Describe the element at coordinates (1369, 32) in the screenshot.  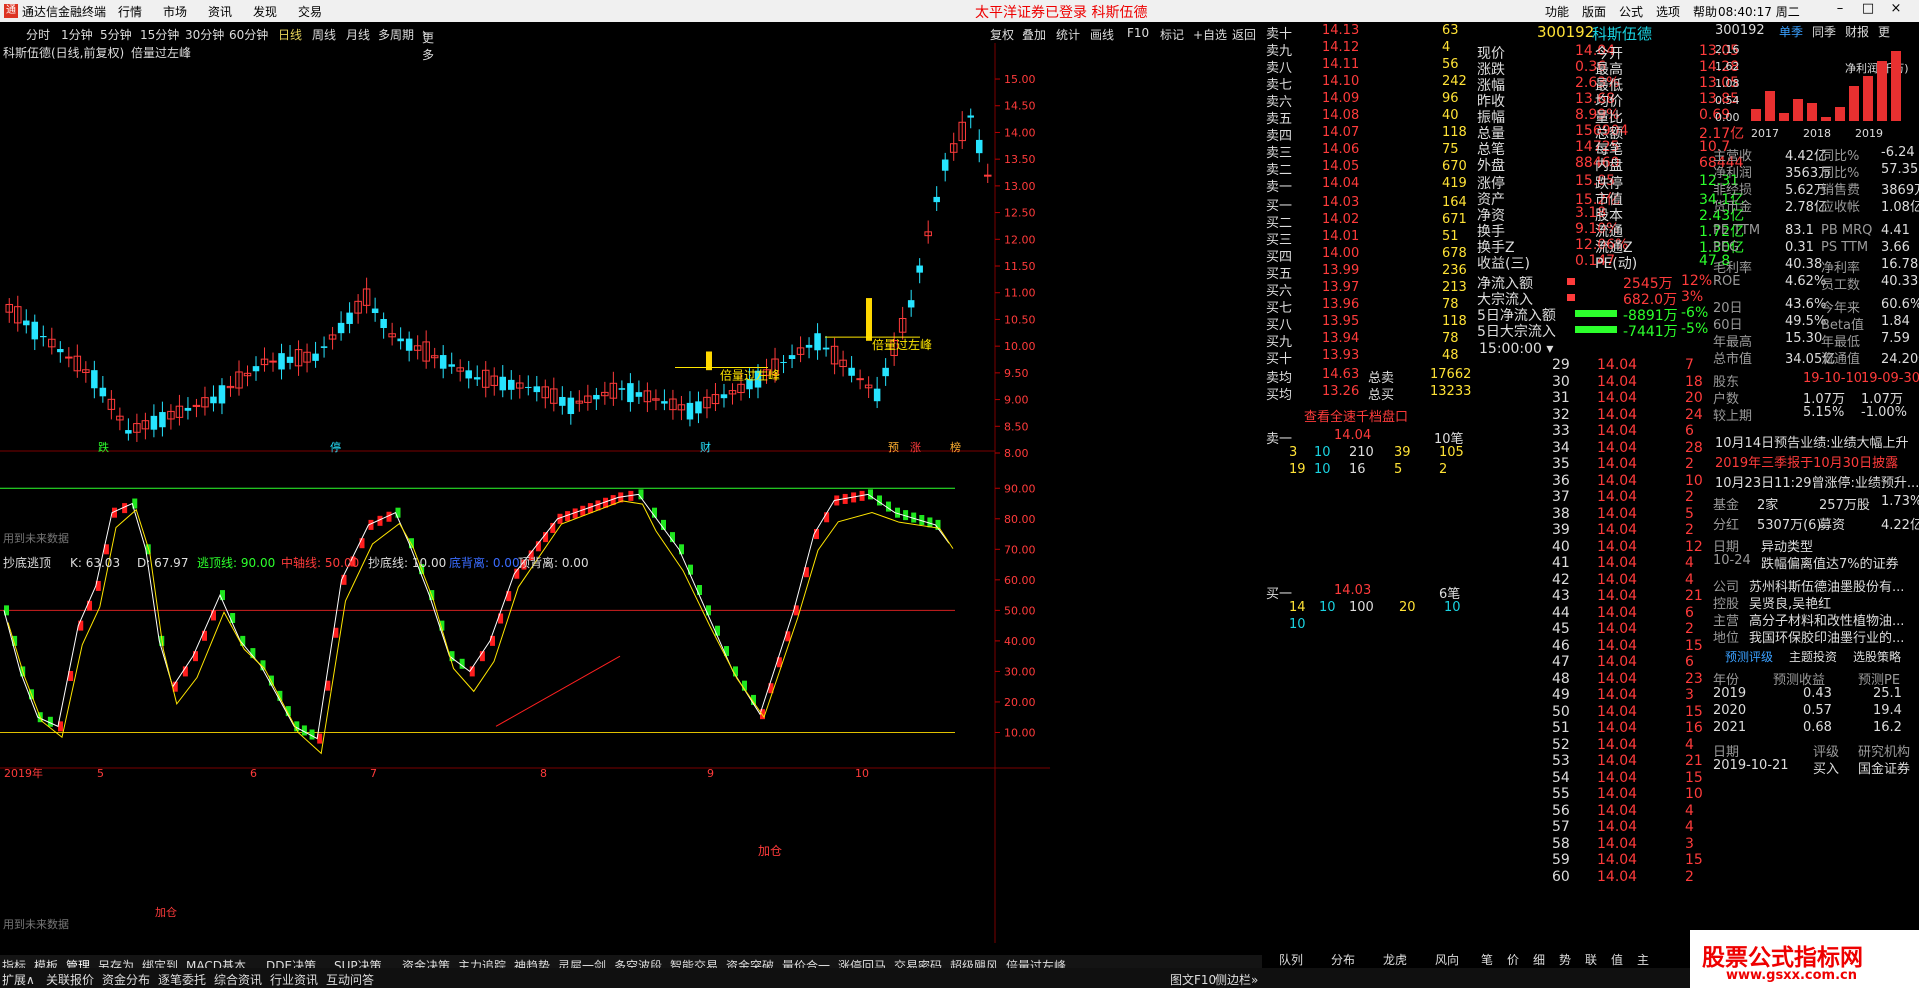
I see `ask-row: 卖十 14.13 63` at that location.